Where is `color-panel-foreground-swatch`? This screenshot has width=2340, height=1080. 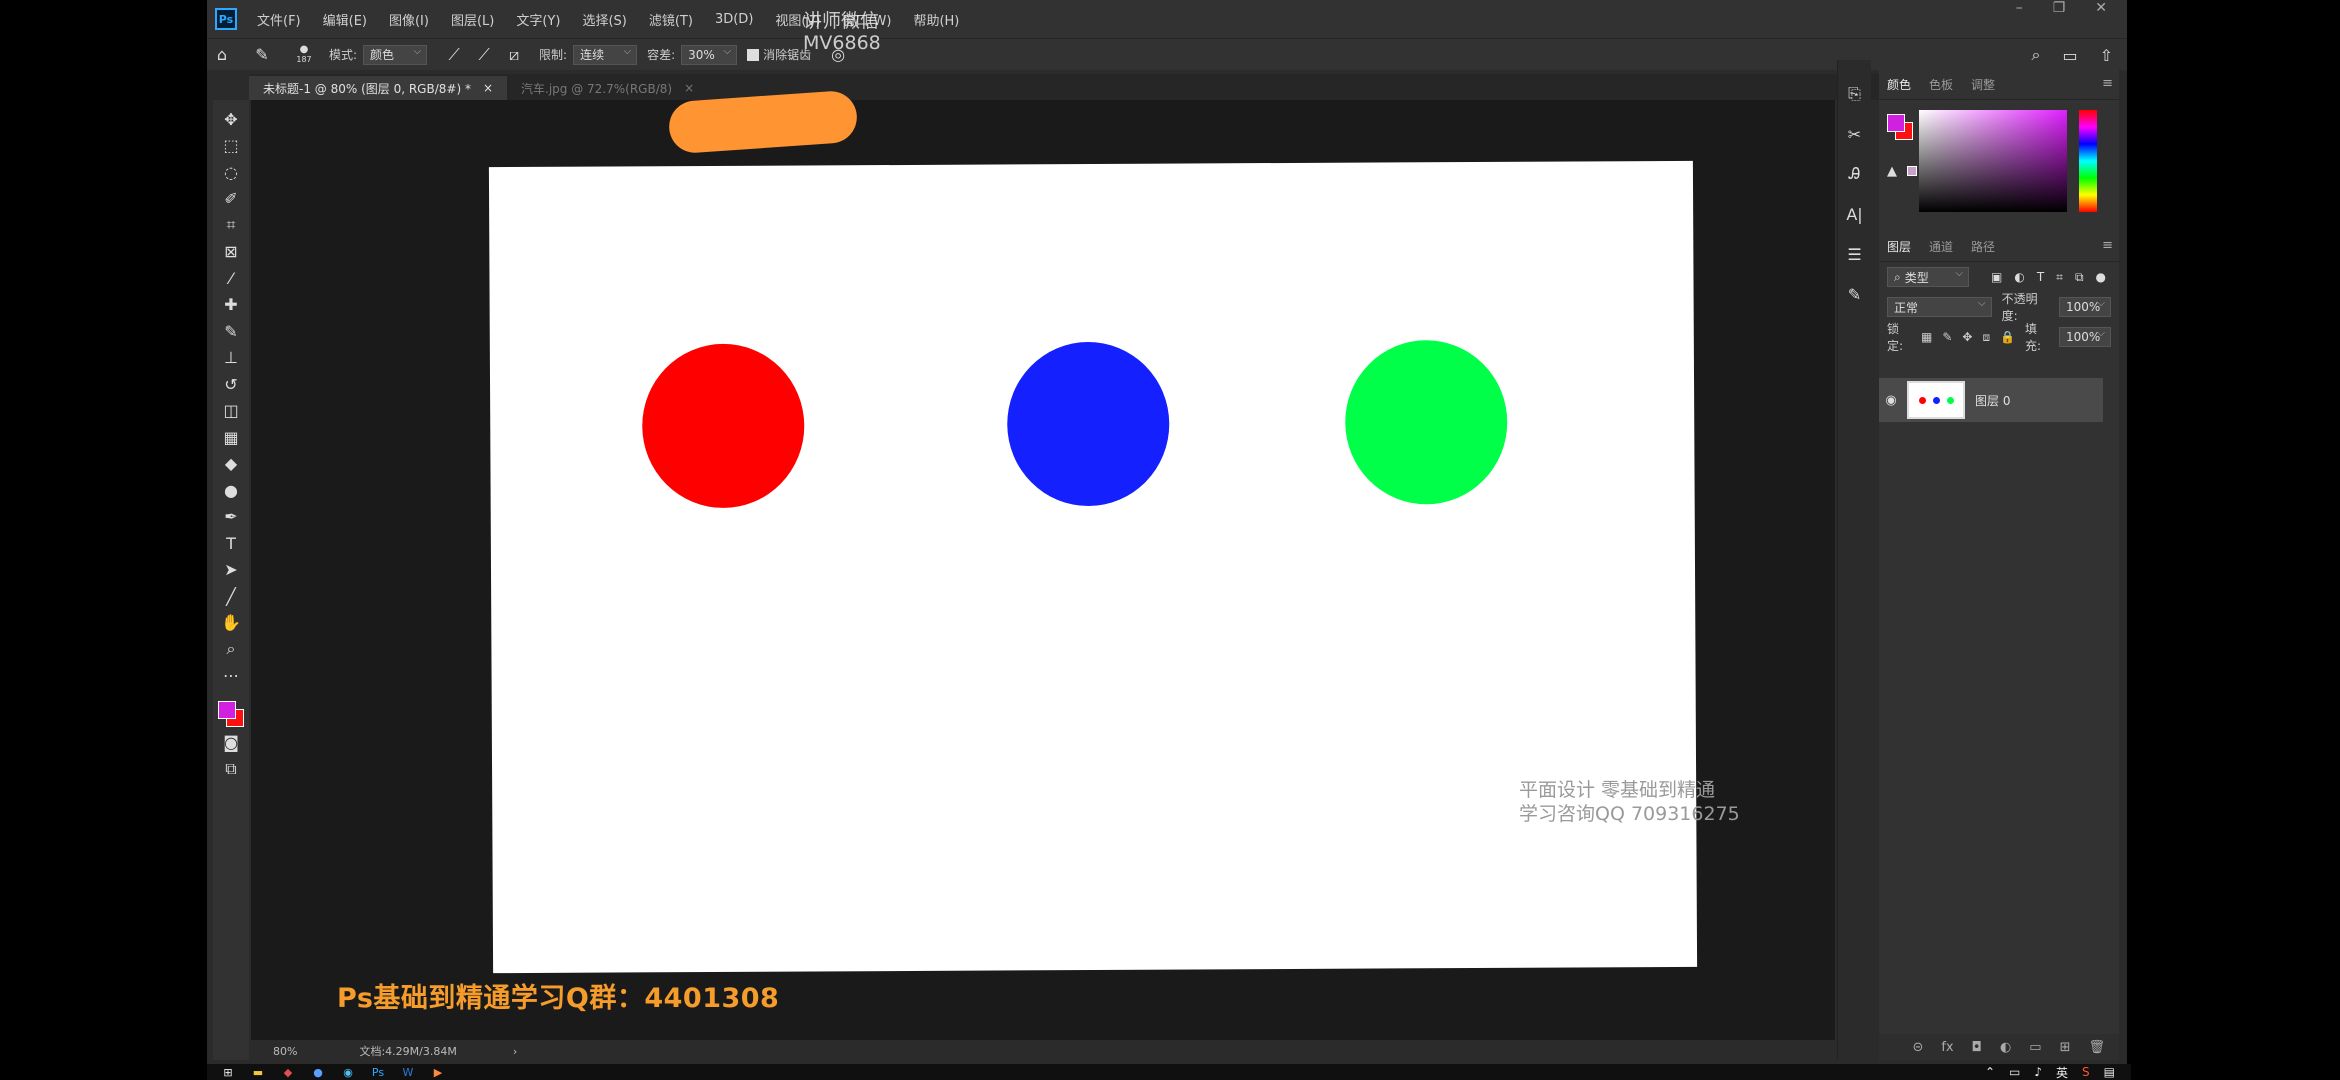 color-panel-foreground-swatch is located at coordinates (1896, 123).